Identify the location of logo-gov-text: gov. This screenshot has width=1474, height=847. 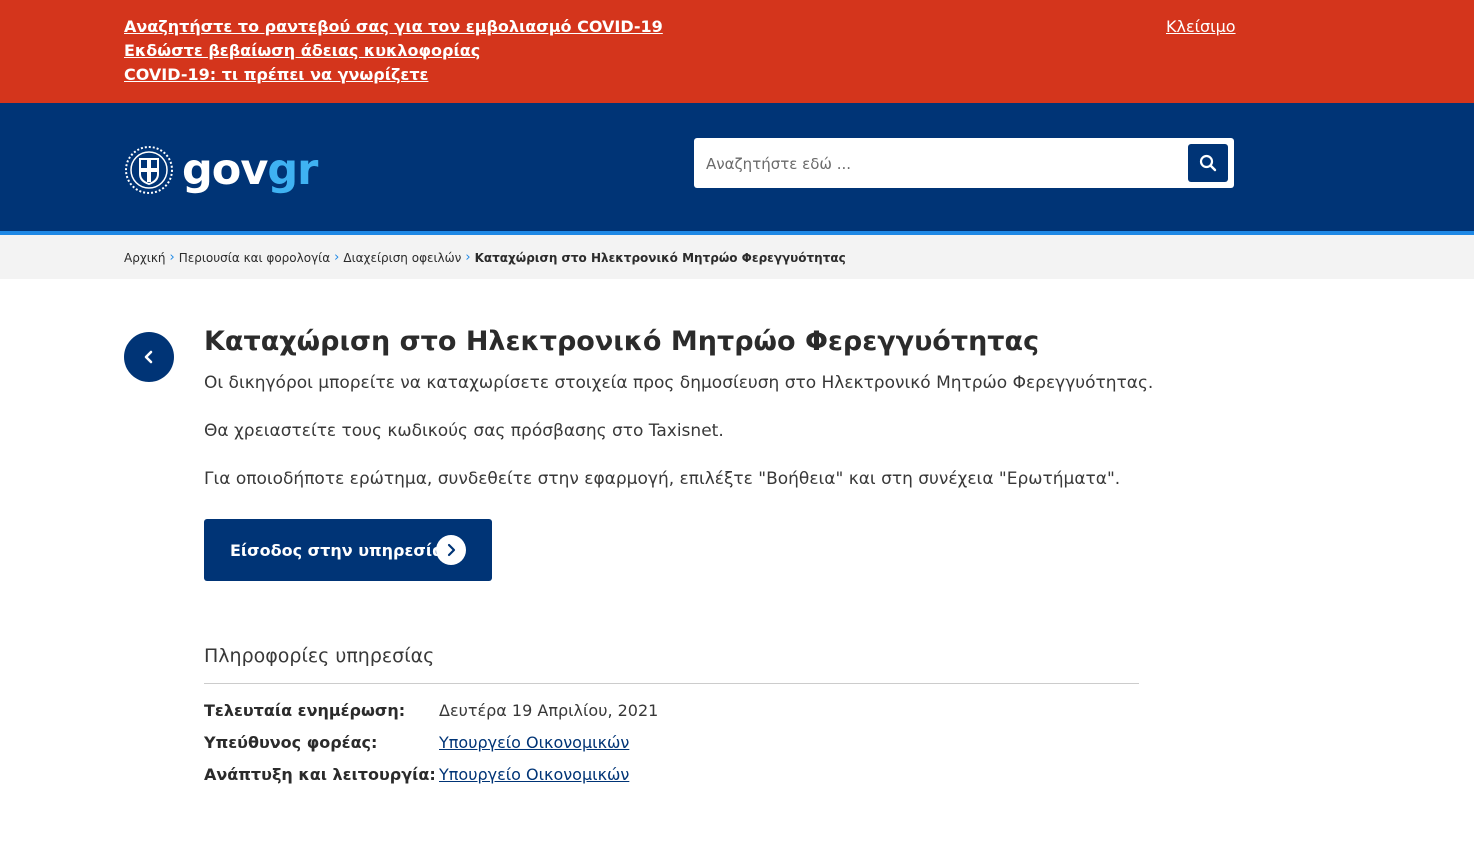
(225, 169).